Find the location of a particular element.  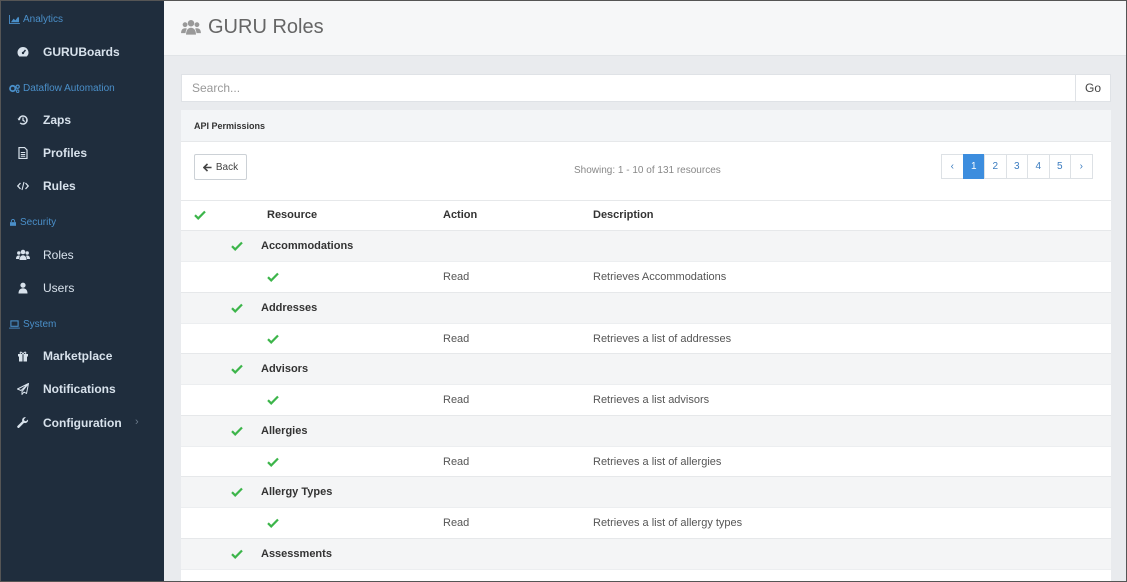

resource-name: Addresses is located at coordinates (289, 308).